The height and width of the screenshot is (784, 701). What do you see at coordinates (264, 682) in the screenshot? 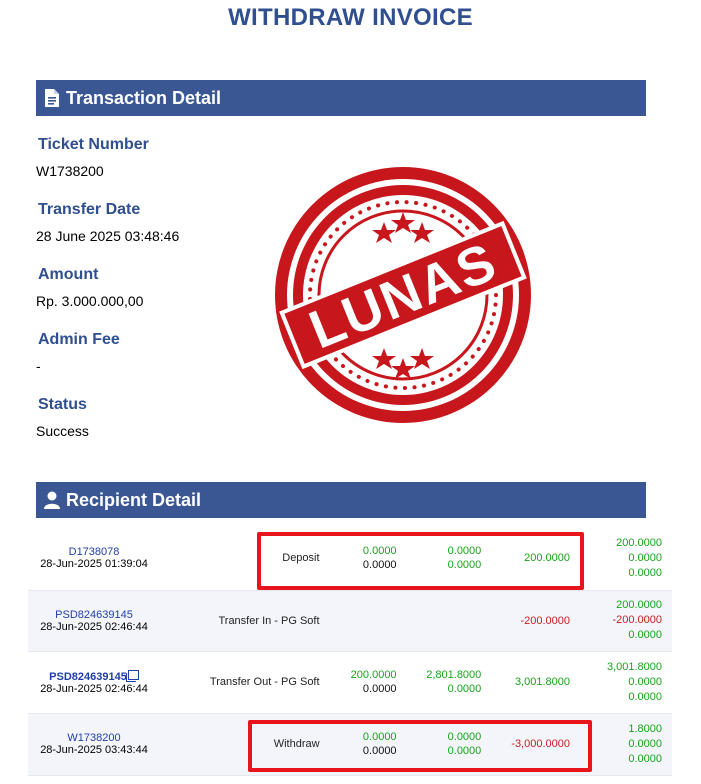
I see `transaction-type: Transfer Out - PG Soft` at bounding box center [264, 682].